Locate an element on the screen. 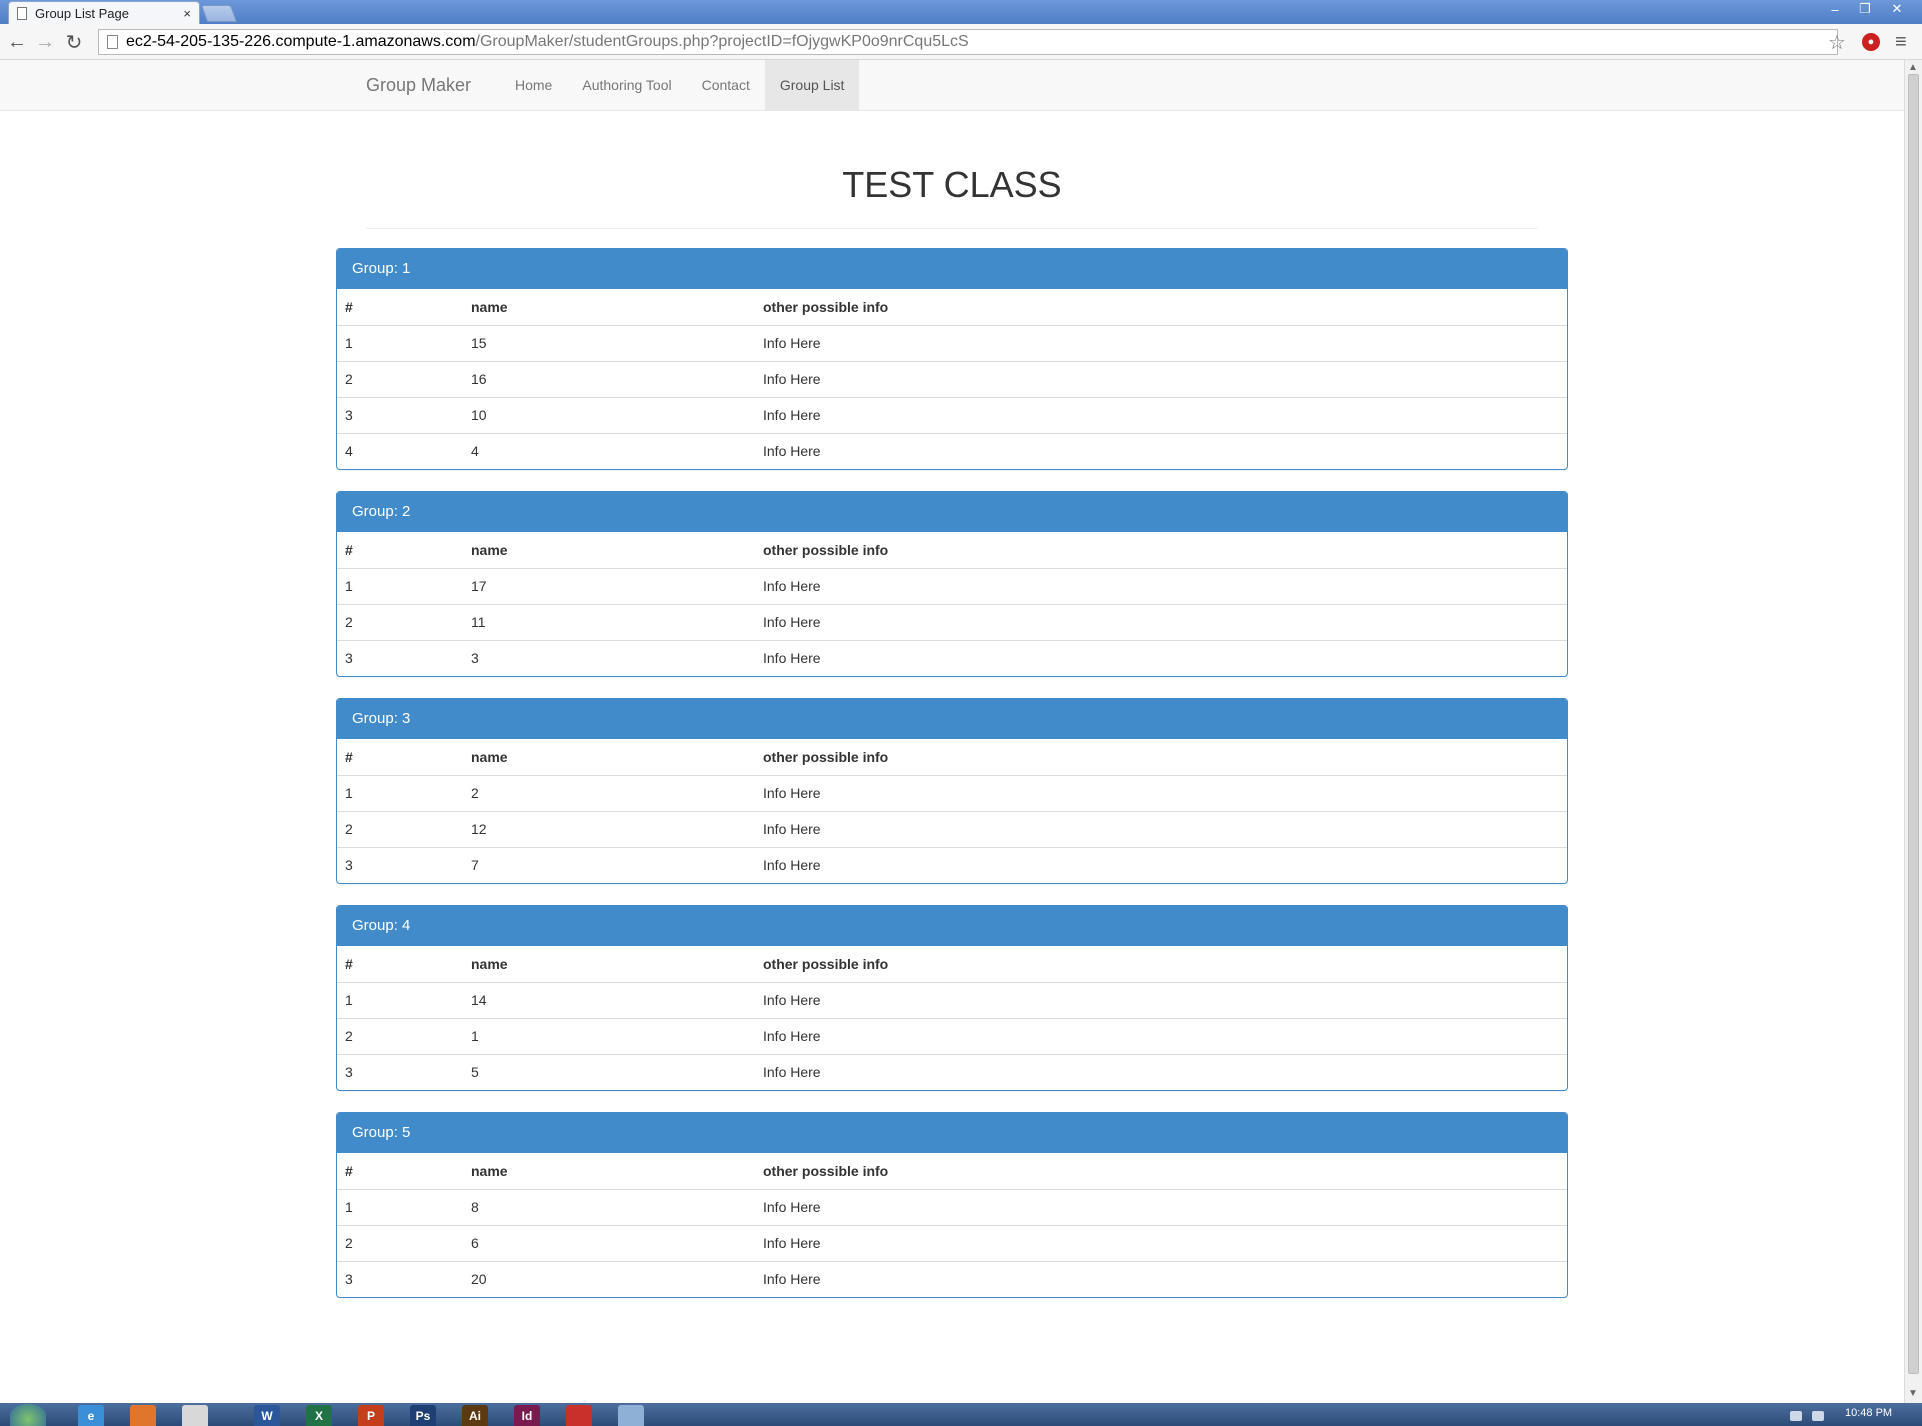  row-number: 1 is located at coordinates (400, 585).